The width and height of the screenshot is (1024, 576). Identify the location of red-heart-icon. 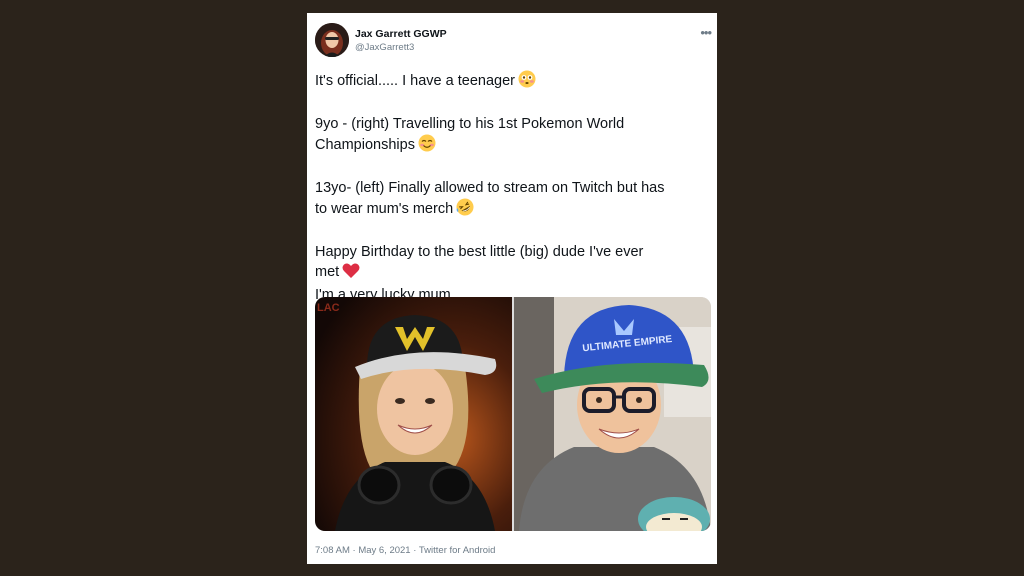
(351, 273).